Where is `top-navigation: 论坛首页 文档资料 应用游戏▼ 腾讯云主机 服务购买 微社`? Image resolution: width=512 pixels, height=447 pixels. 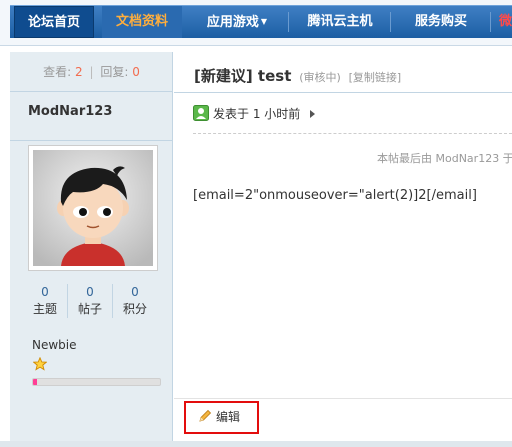 top-navigation: 论坛首页 文档资料 应用游戏▼ 腾讯云主机 服务购买 微社 is located at coordinates (256, 23).